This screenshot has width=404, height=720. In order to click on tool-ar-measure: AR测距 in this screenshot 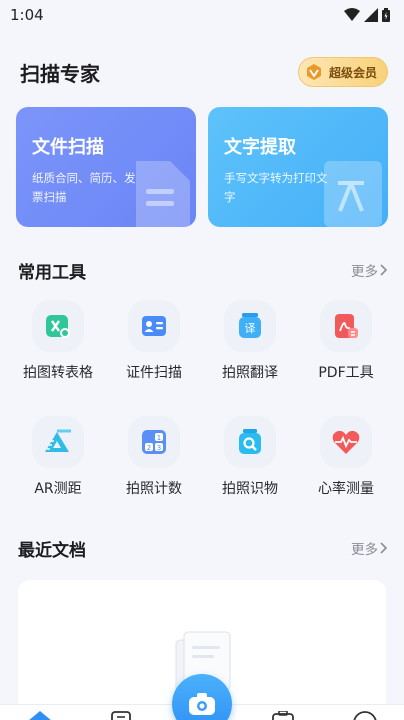, I will do `click(58, 463)`.